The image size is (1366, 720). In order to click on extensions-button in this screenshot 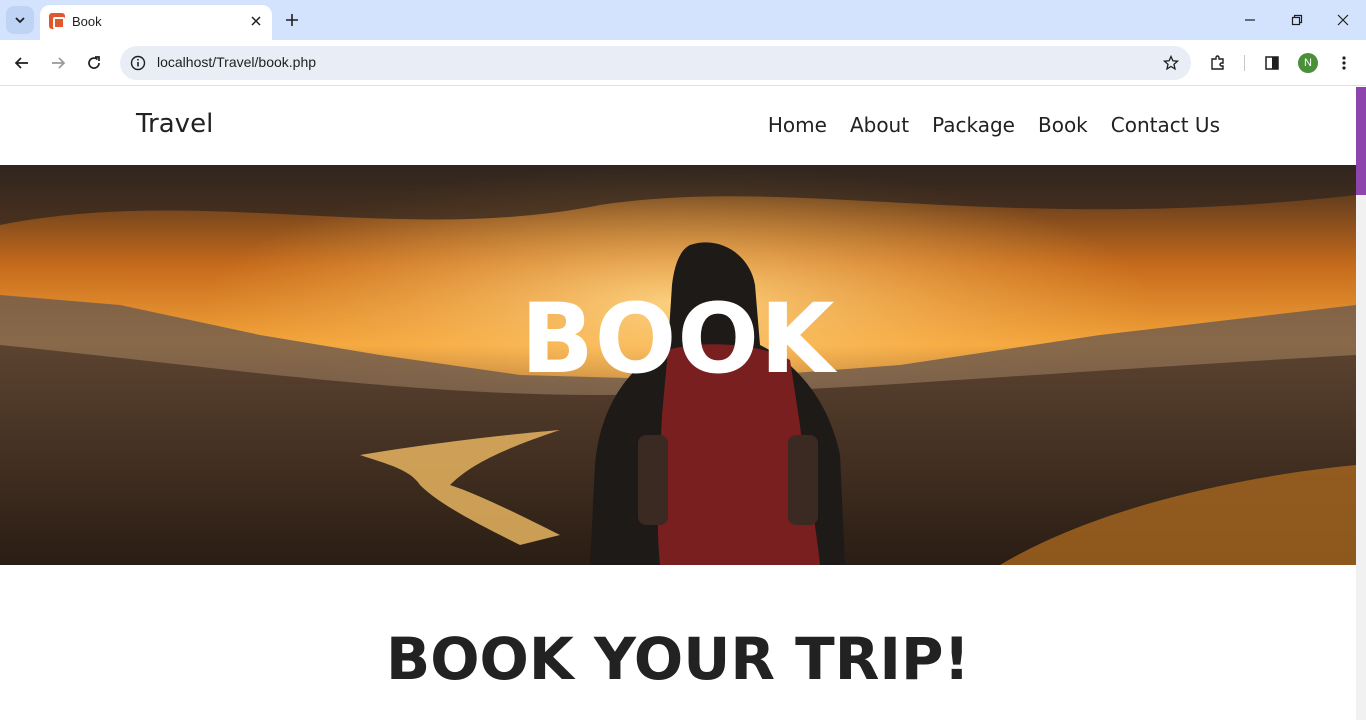, I will do `click(1218, 63)`.